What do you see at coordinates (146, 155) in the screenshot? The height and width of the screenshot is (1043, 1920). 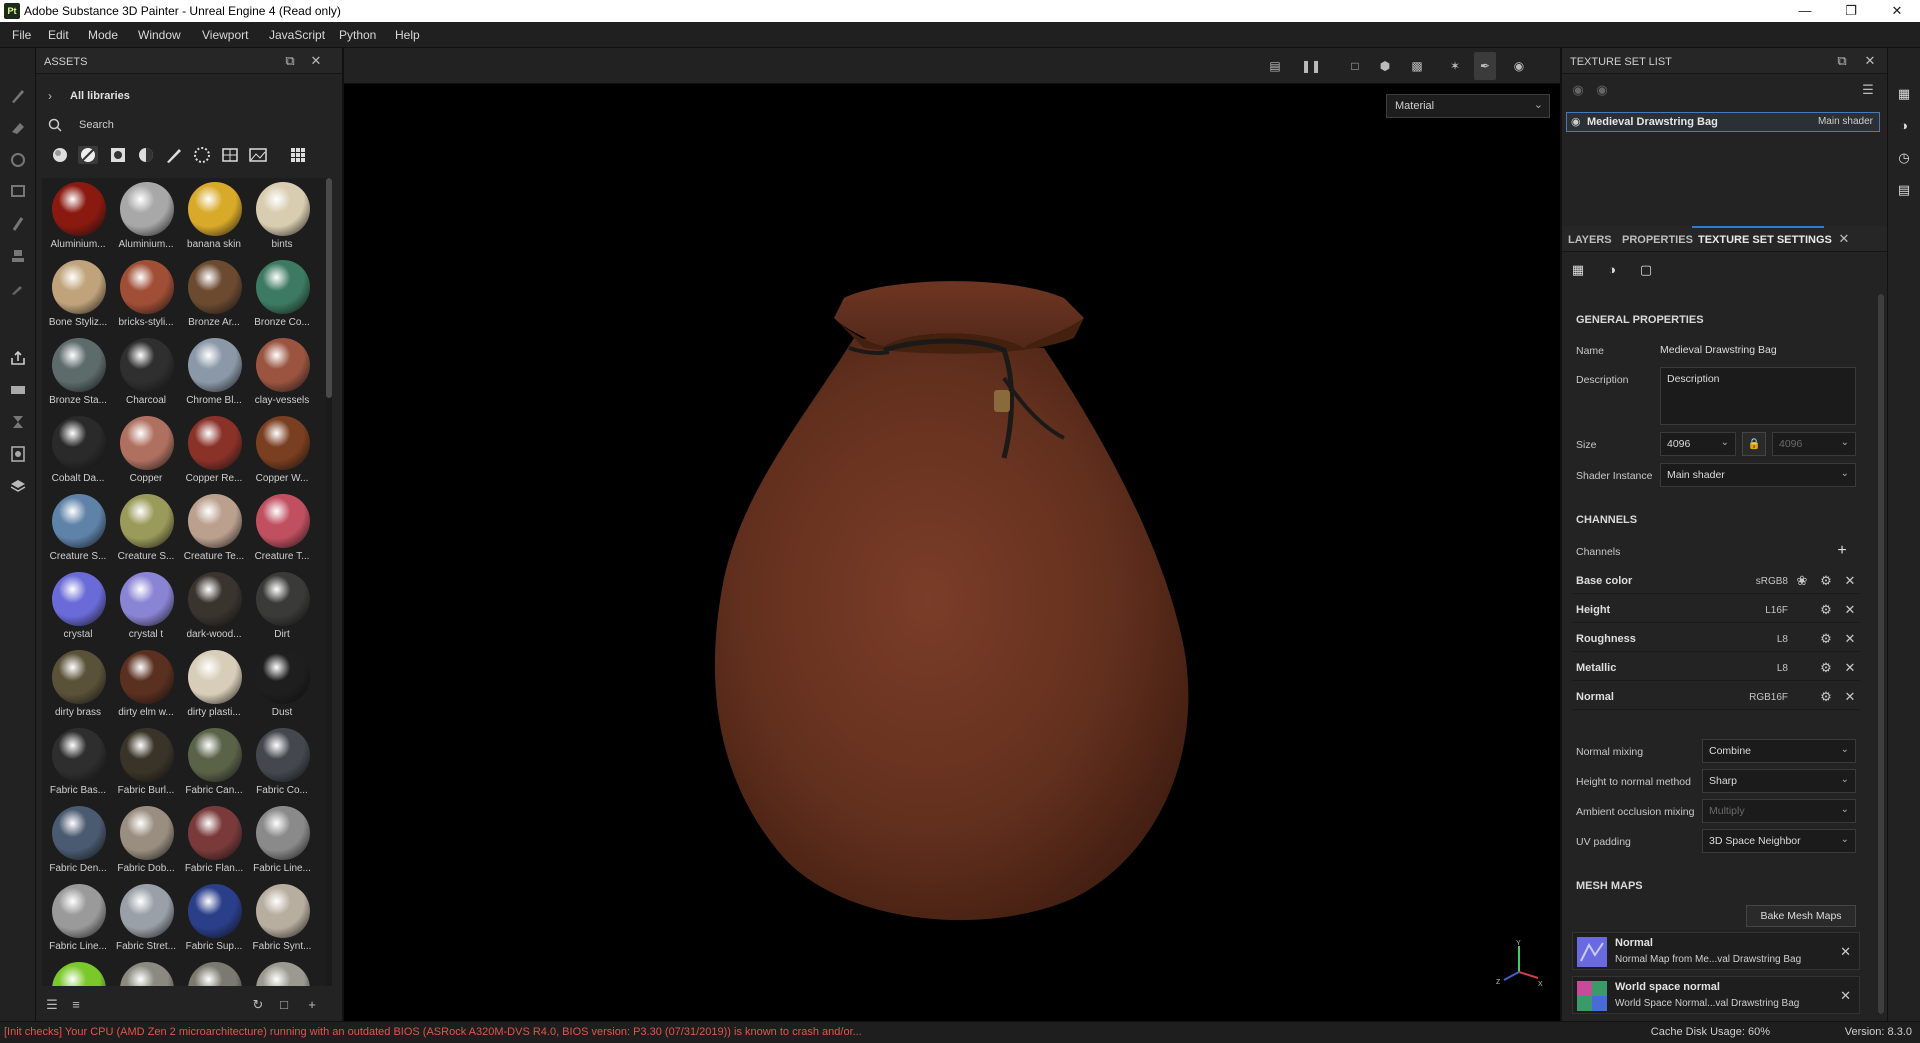 I see `filters-filter-icon` at bounding box center [146, 155].